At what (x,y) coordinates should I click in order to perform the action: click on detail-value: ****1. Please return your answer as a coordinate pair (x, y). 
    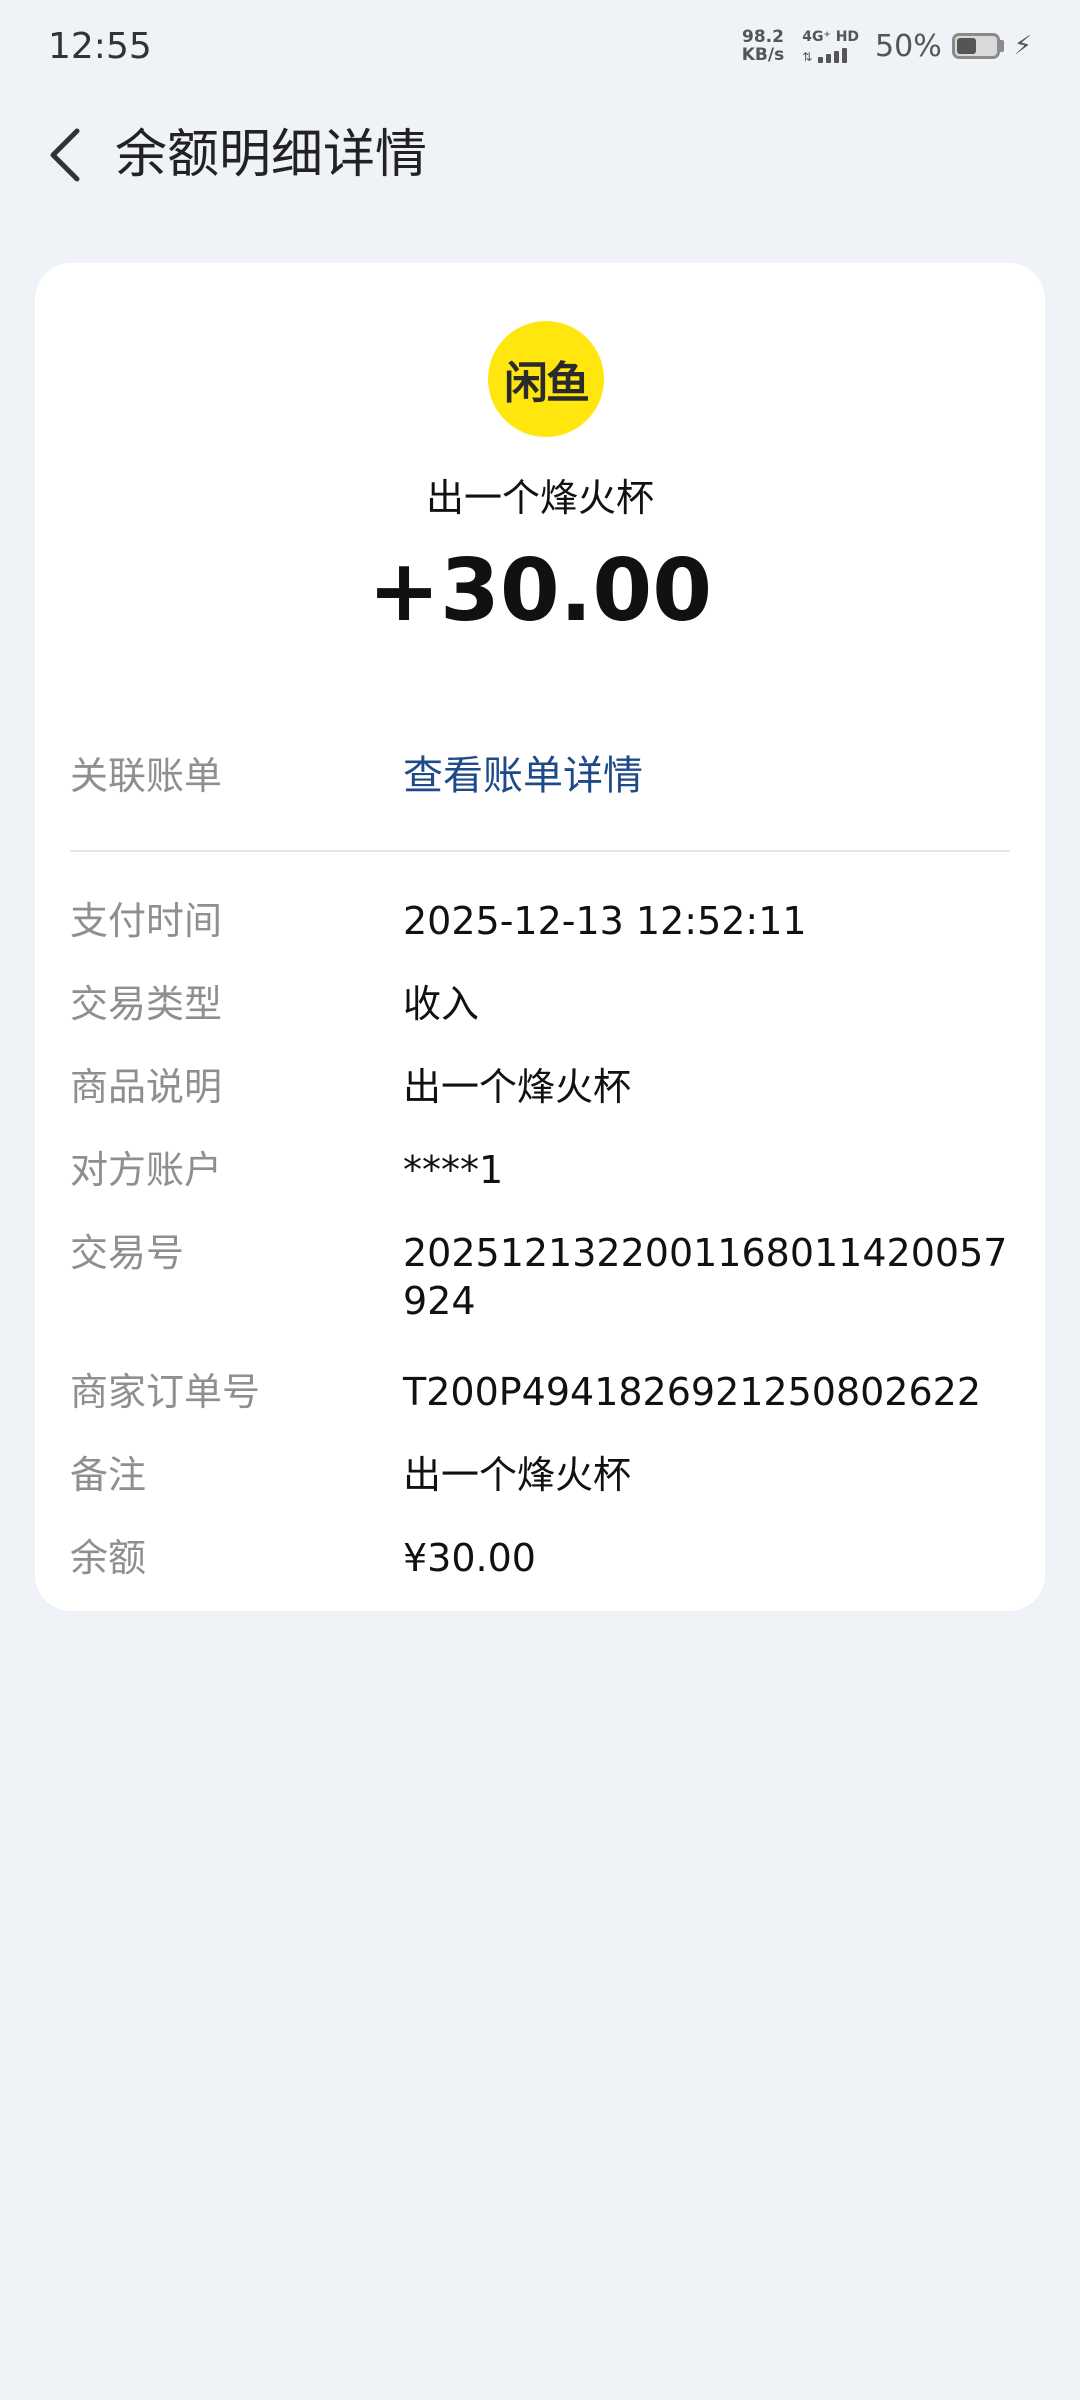
    Looking at the image, I should click on (453, 1170).